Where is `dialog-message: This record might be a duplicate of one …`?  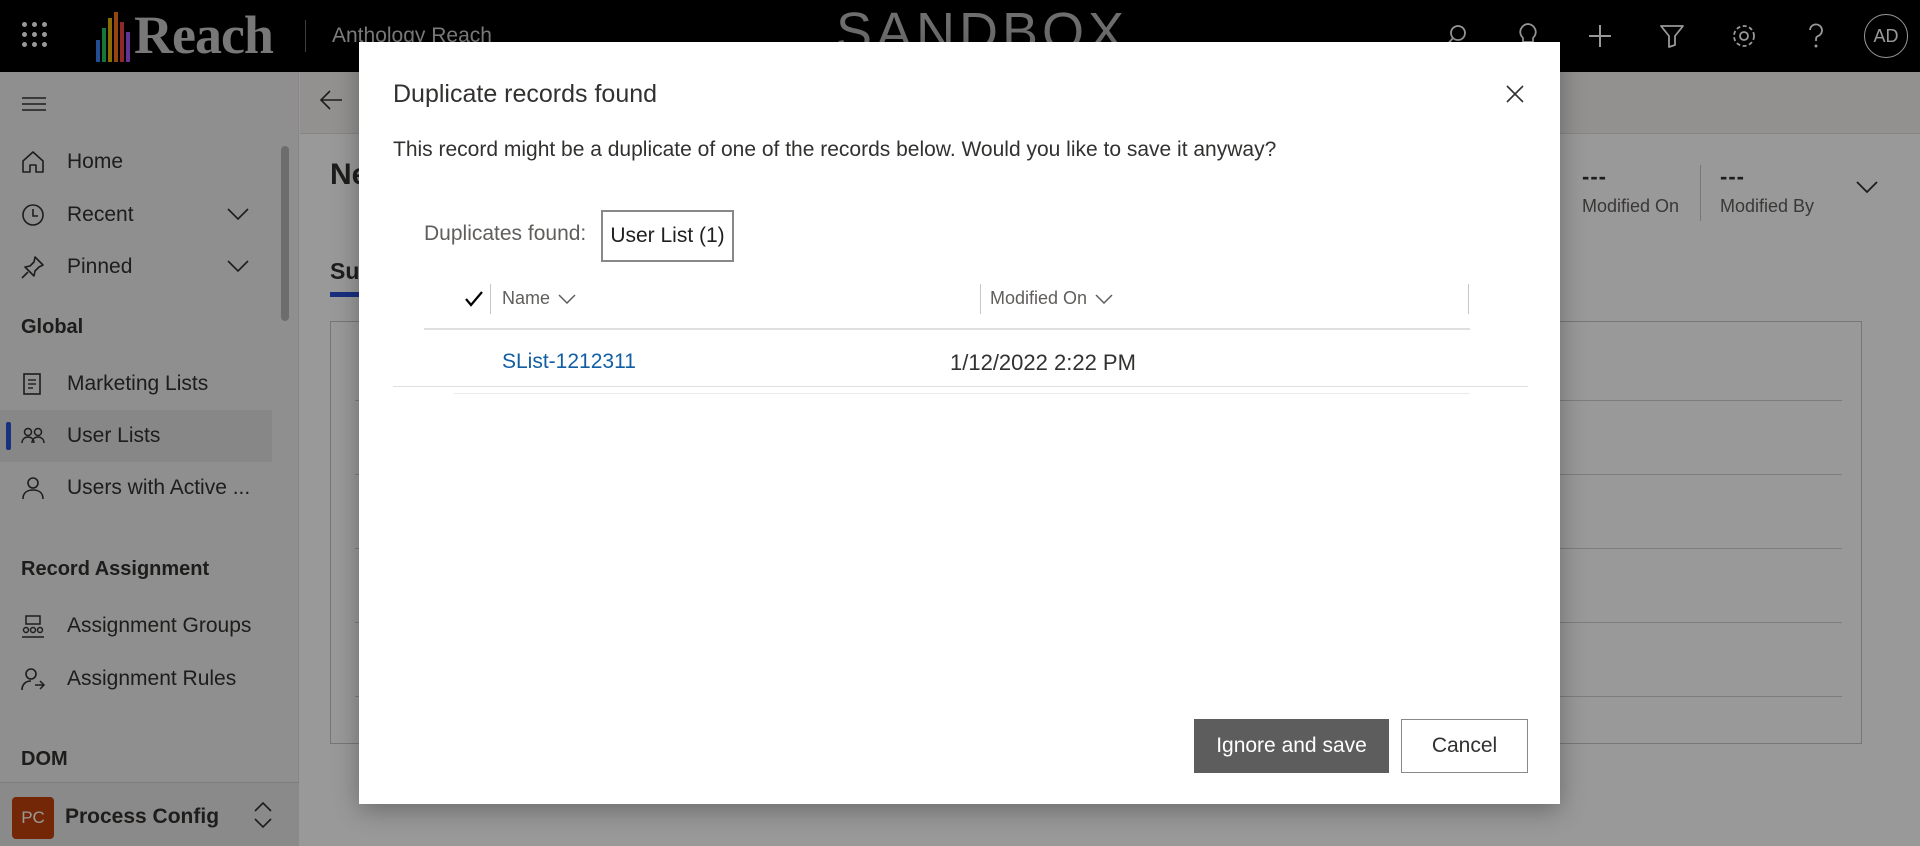
dialog-message: This record might be a duplicate of one … is located at coordinates (835, 149).